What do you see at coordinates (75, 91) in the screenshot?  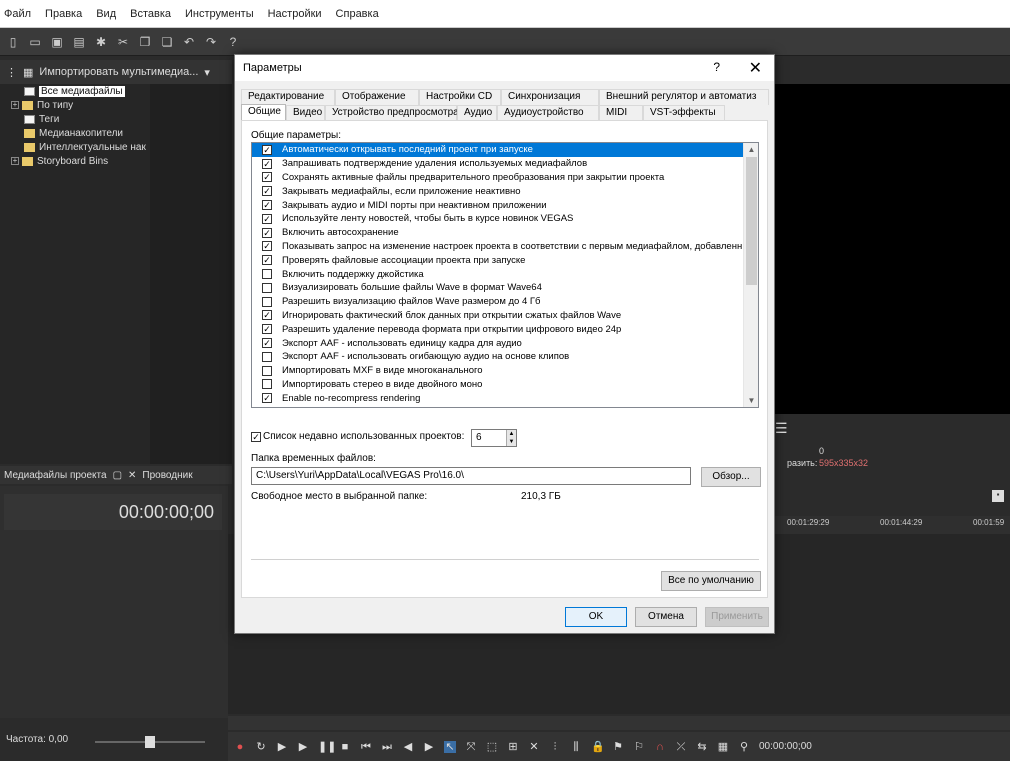 I see `tree-item-all-media: Все медиафайлы` at bounding box center [75, 91].